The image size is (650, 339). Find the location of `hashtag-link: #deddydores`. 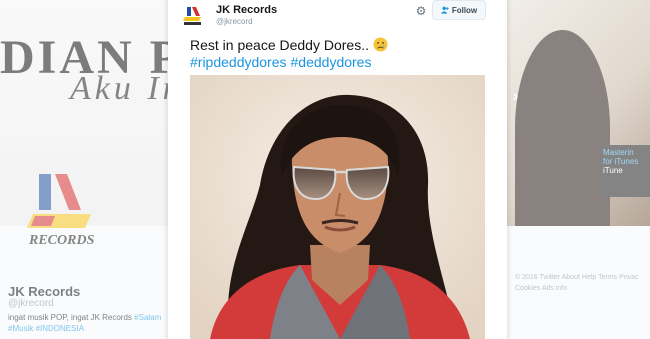

hashtag-link: #deddydores is located at coordinates (331, 62).